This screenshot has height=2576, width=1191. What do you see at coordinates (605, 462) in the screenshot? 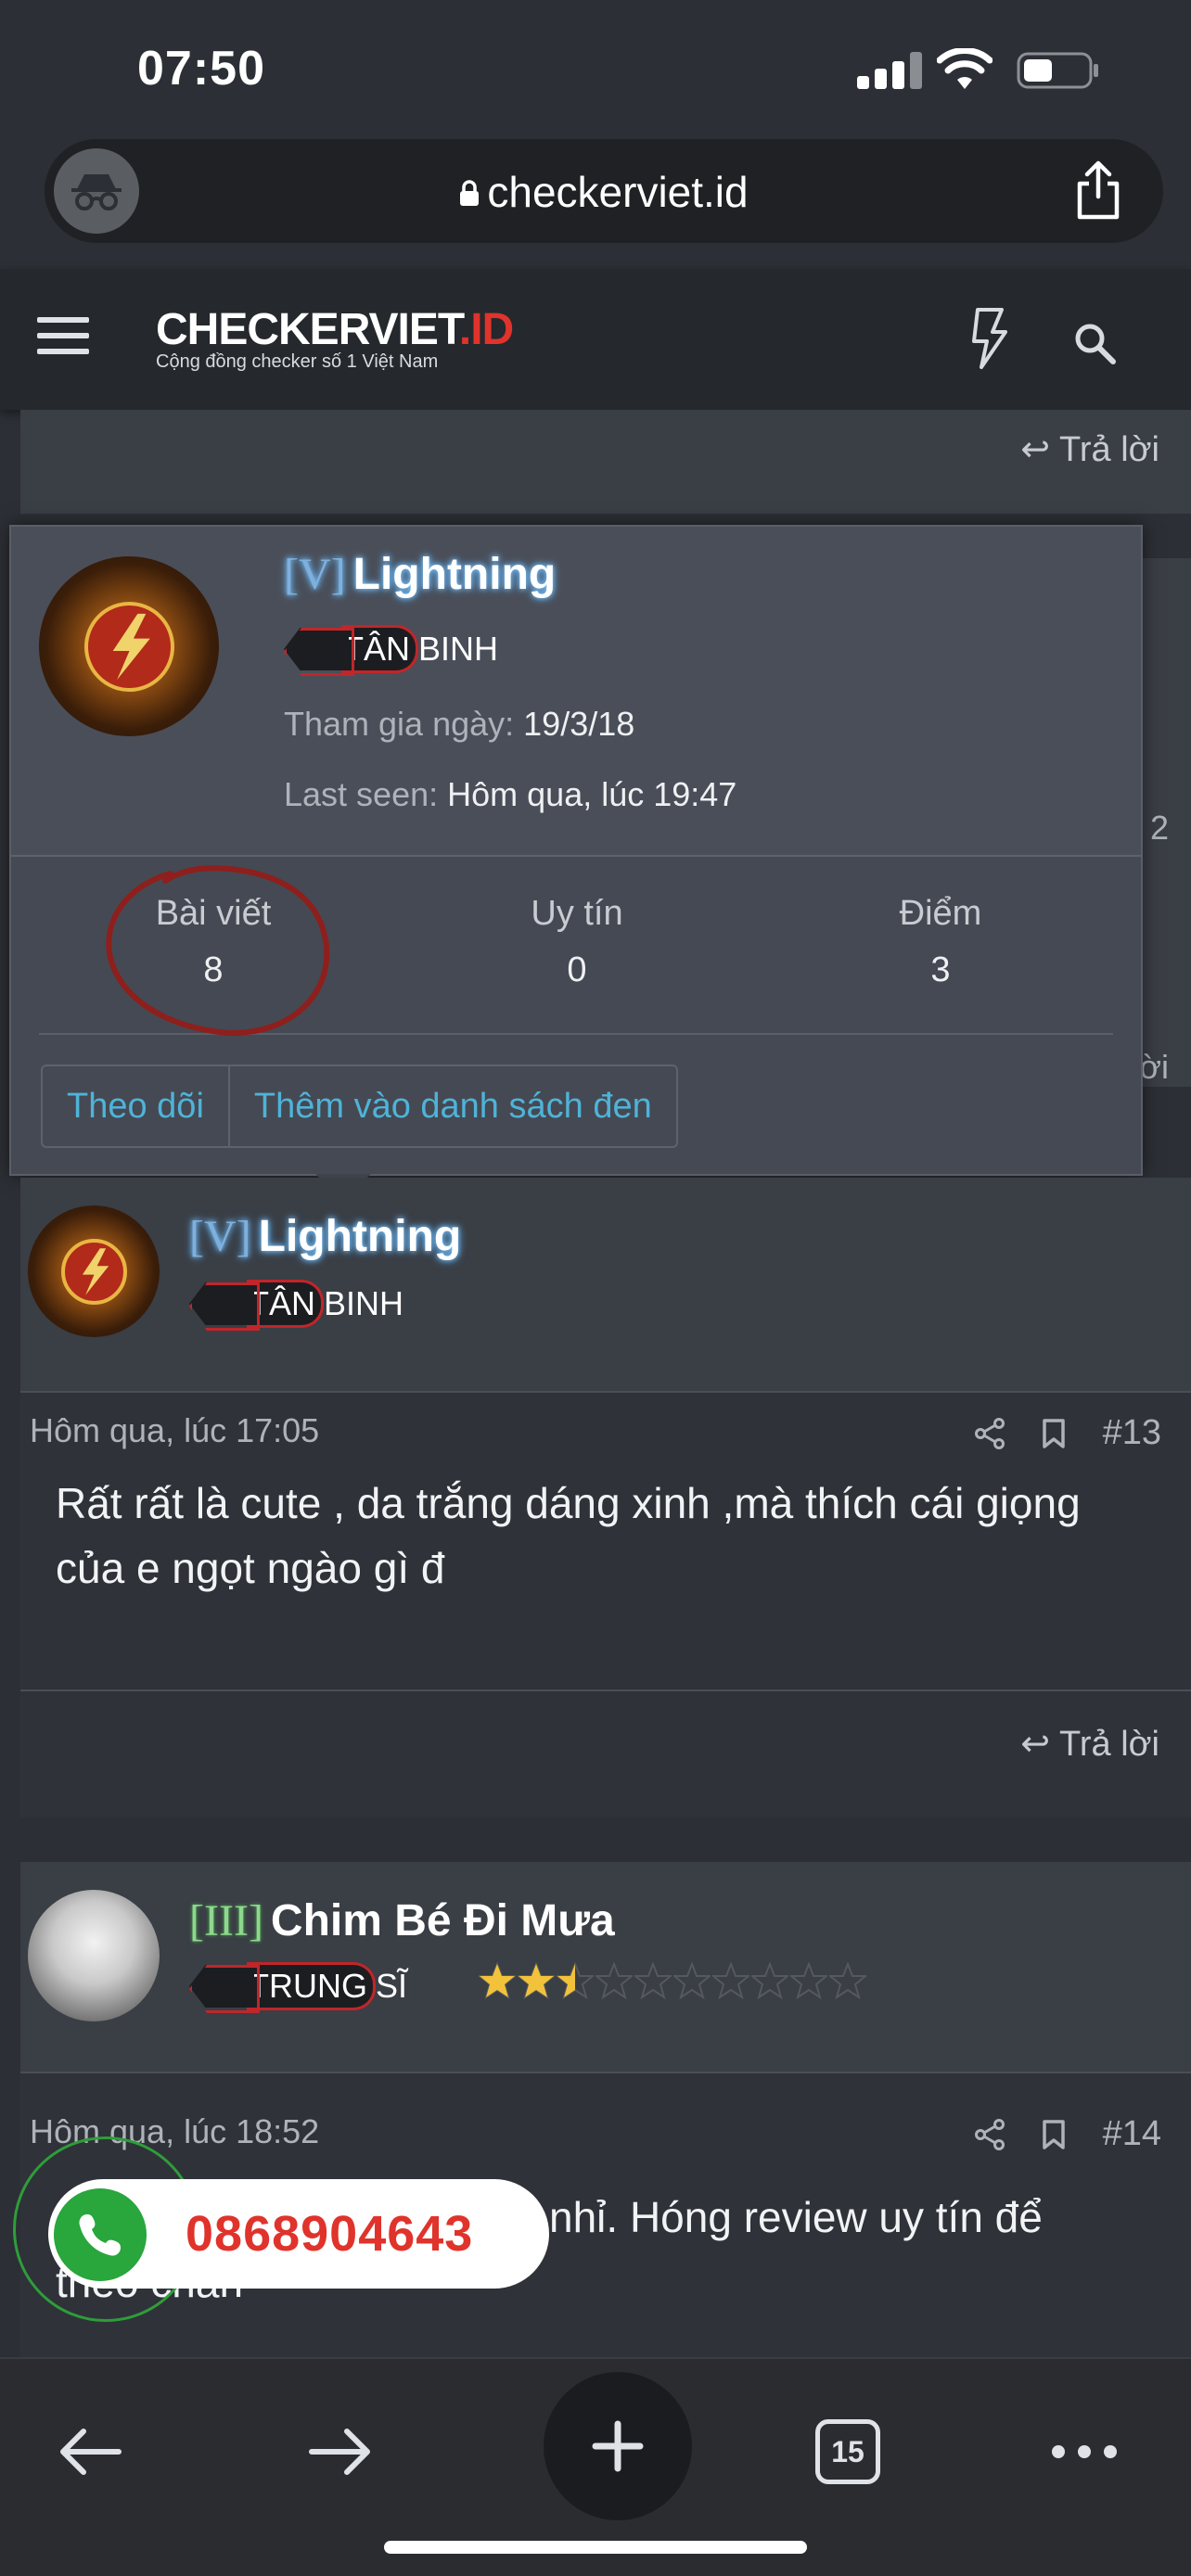
I see `previous-post-footer: ↩ Trả lời` at bounding box center [605, 462].